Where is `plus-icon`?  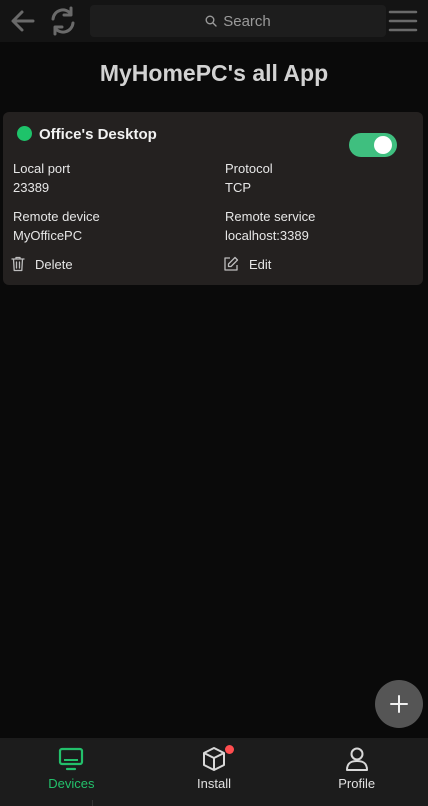 plus-icon is located at coordinates (399, 704).